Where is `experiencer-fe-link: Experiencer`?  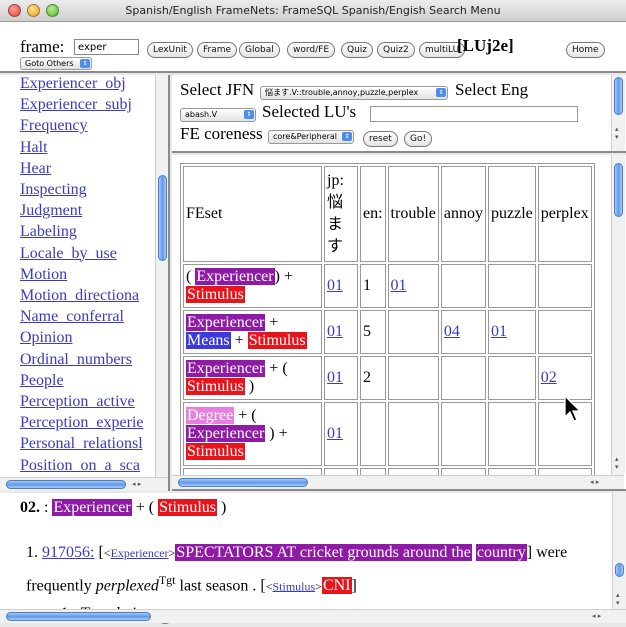 experiencer-fe-link: Experiencer is located at coordinates (140, 553).